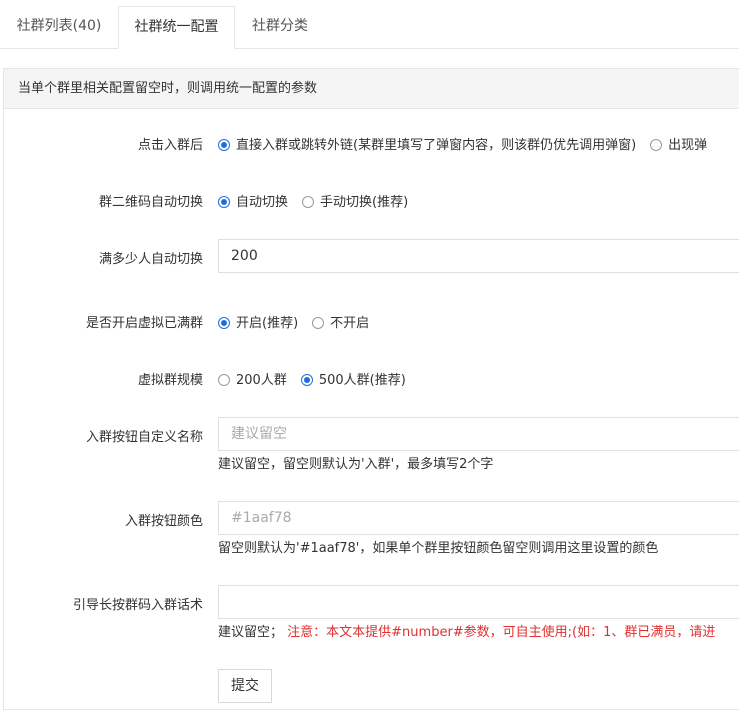 The image size is (739, 710). What do you see at coordinates (176, 27) in the screenshot?
I see `tab-unified-config: 社群统一配置` at bounding box center [176, 27].